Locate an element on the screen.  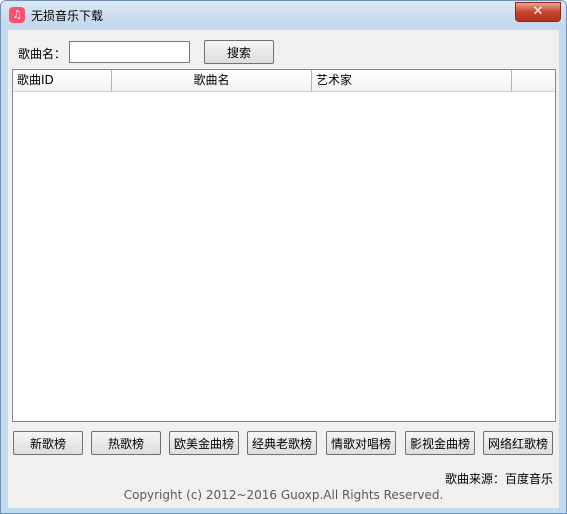
window-title: 无损音乐下载 is located at coordinates (67, 16).